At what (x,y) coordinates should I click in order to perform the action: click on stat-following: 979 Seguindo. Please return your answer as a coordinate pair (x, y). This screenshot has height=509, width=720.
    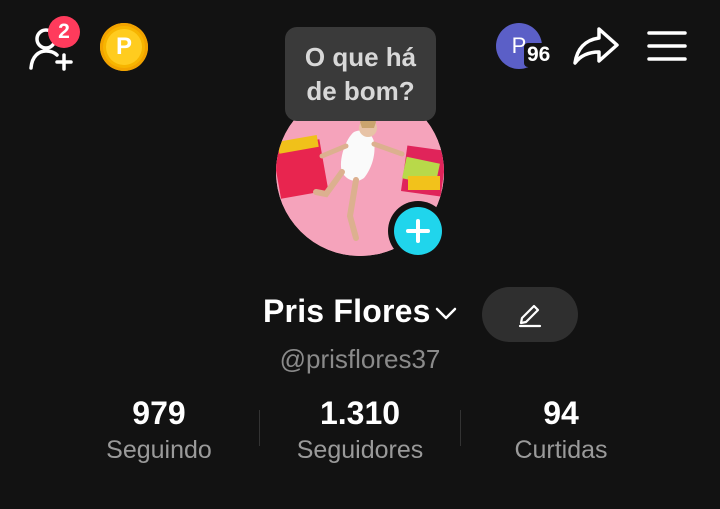
    Looking at the image, I should click on (159, 430).